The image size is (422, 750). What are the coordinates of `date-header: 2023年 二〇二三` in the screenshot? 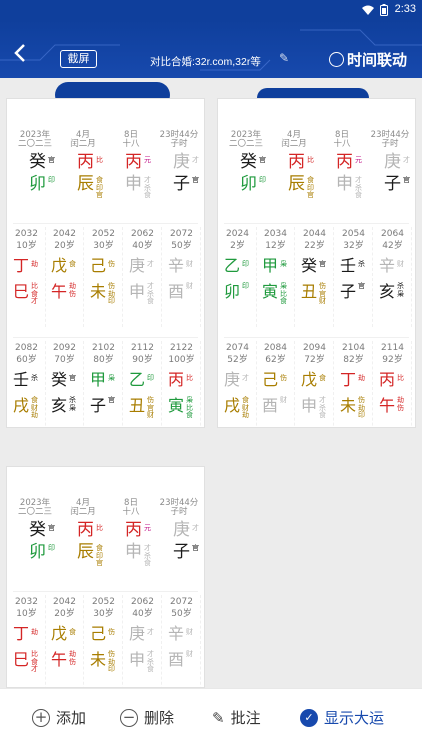 It's located at (35, 140).